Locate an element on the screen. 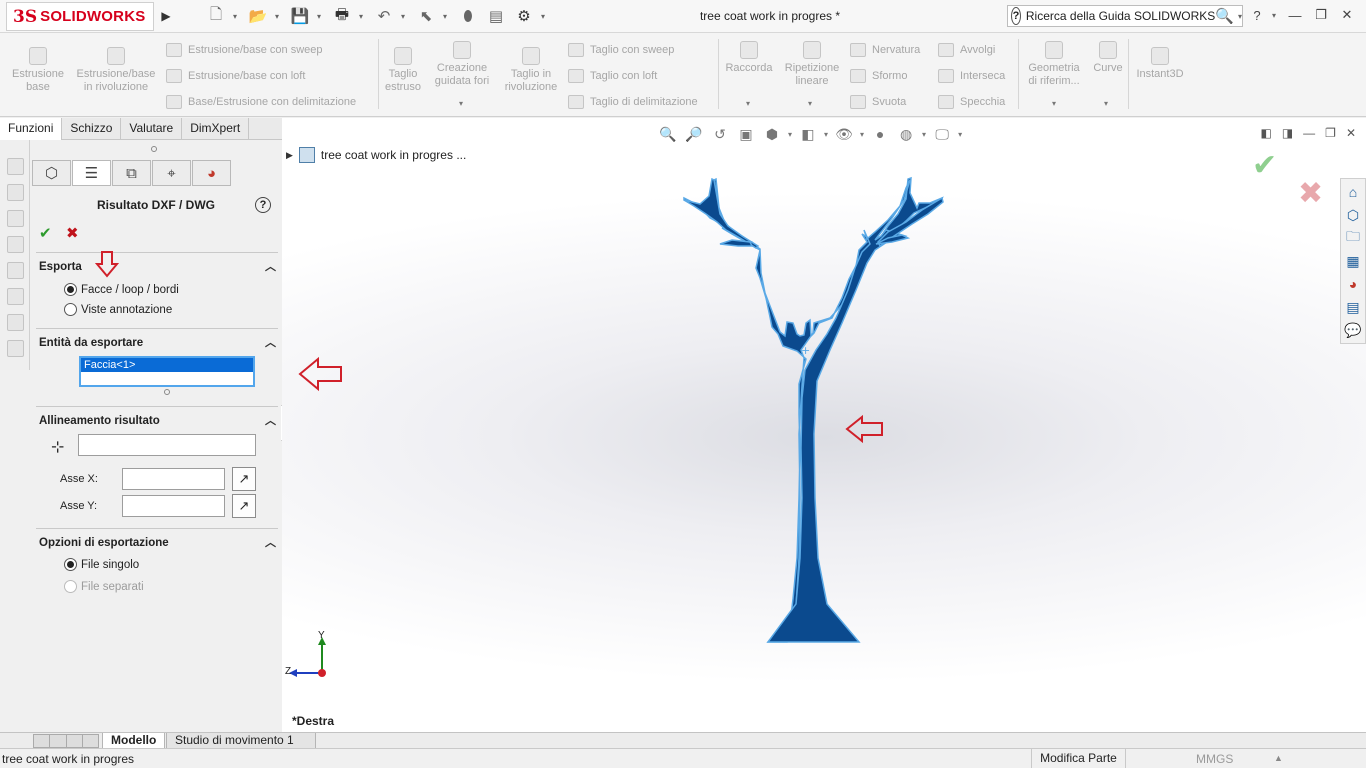  specchia-button: Specchia is located at coordinates (971, 102).